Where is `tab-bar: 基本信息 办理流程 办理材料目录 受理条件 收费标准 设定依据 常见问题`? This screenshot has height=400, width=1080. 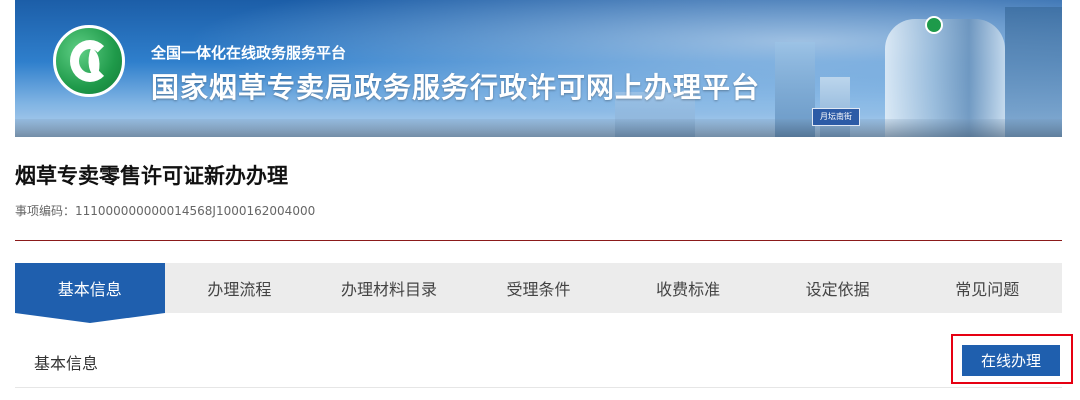 tab-bar: 基本信息 办理流程 办理材料目录 受理条件 收费标准 设定依据 常见问题 is located at coordinates (538, 293).